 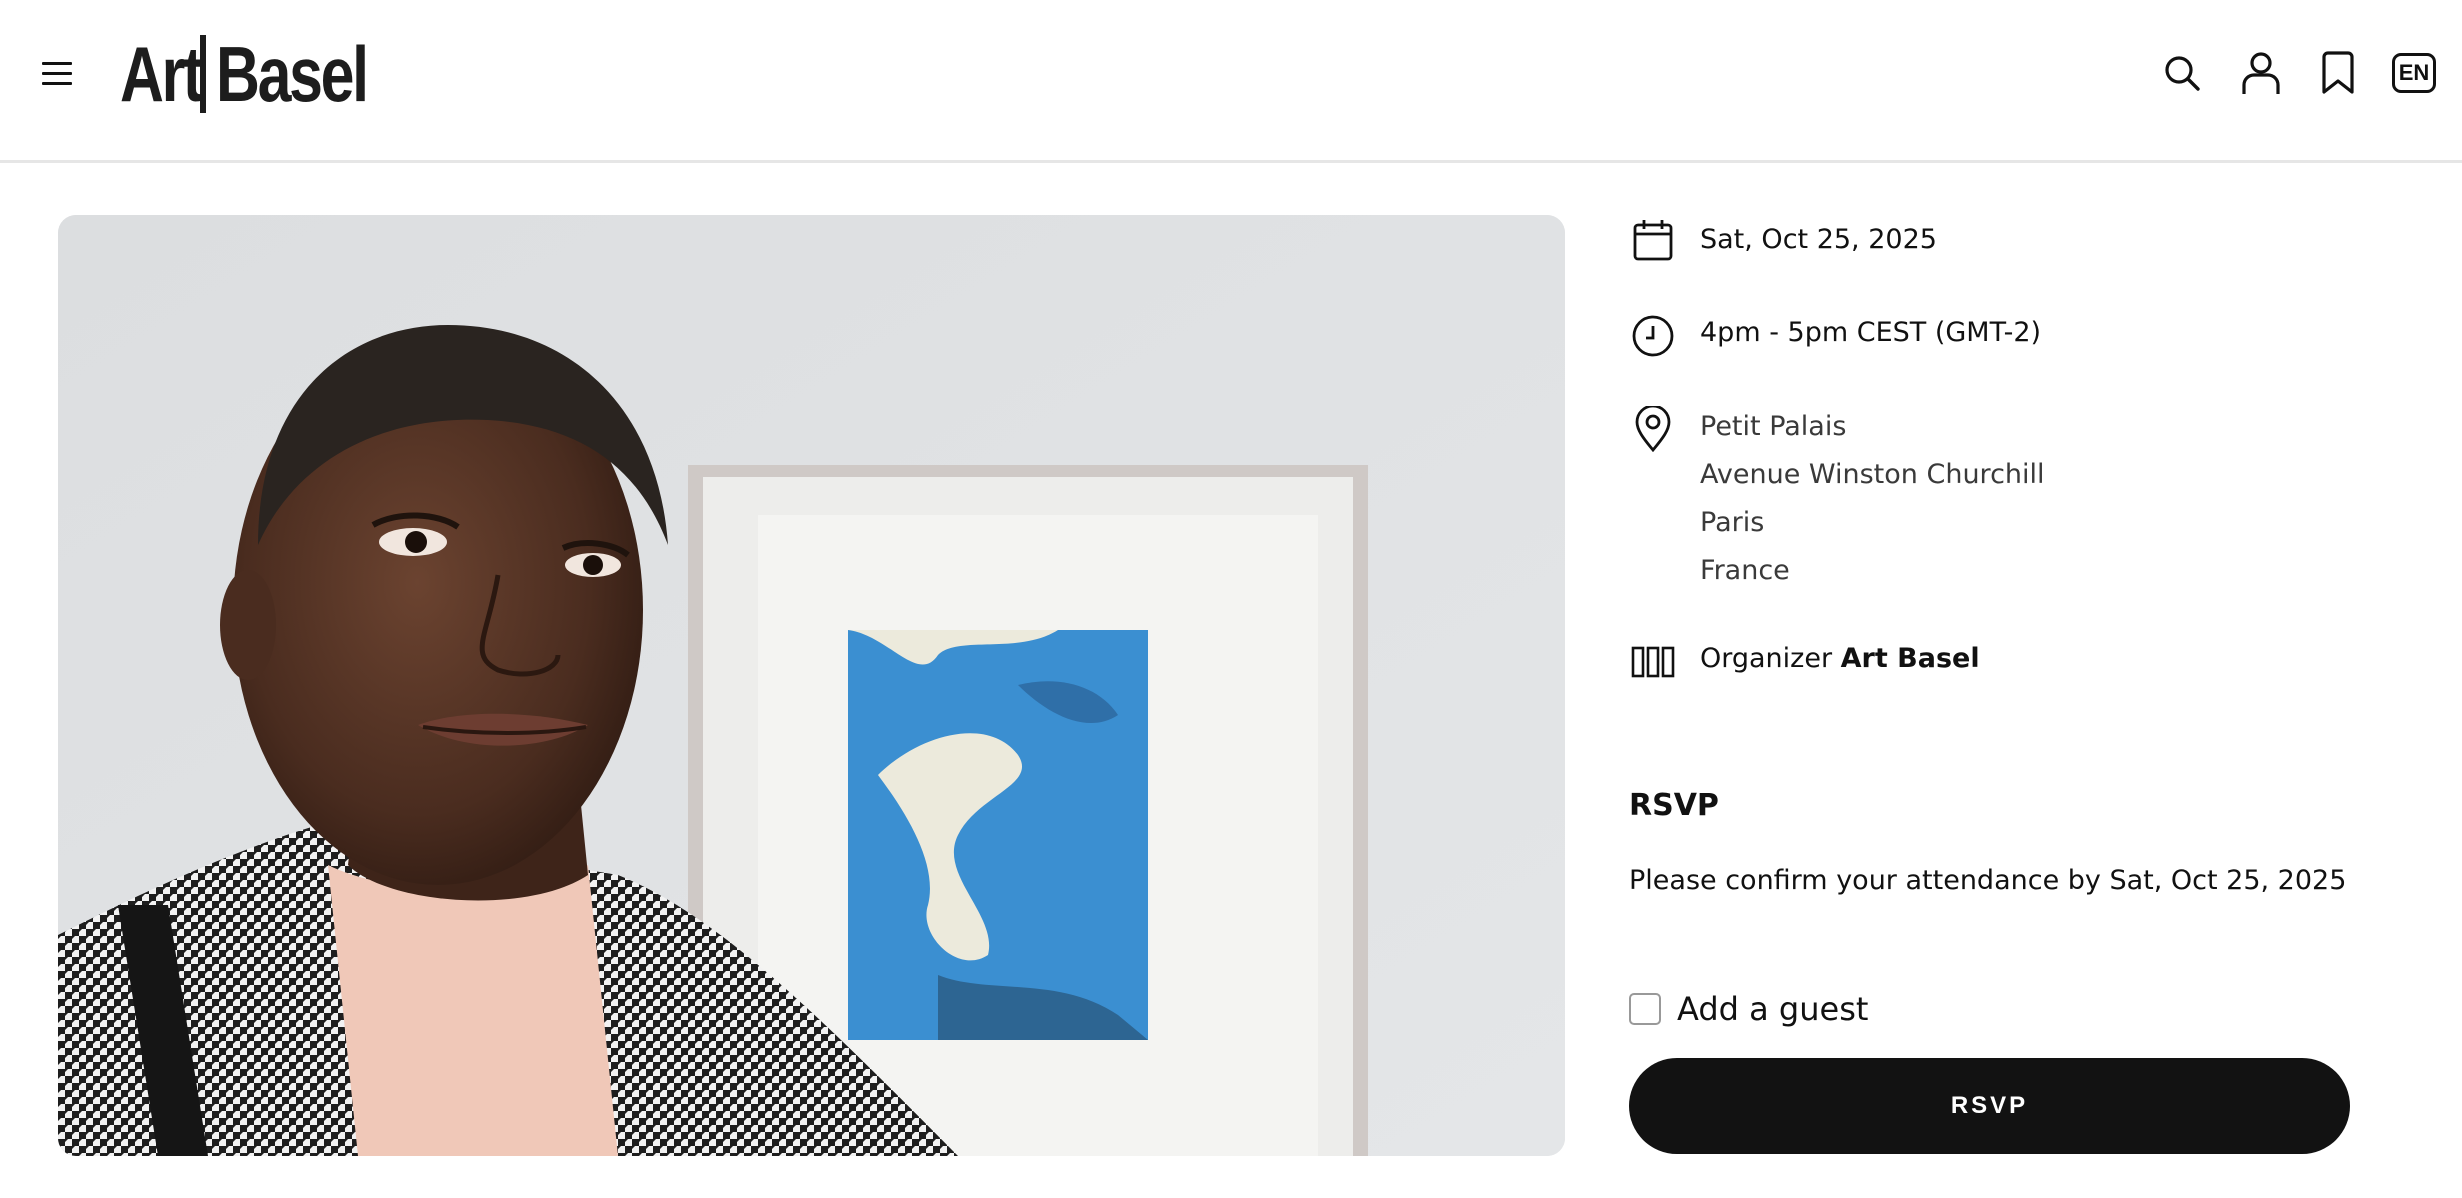 What do you see at coordinates (1818, 239) in the screenshot?
I see `event-date: Sat, Oct 25, 2025` at bounding box center [1818, 239].